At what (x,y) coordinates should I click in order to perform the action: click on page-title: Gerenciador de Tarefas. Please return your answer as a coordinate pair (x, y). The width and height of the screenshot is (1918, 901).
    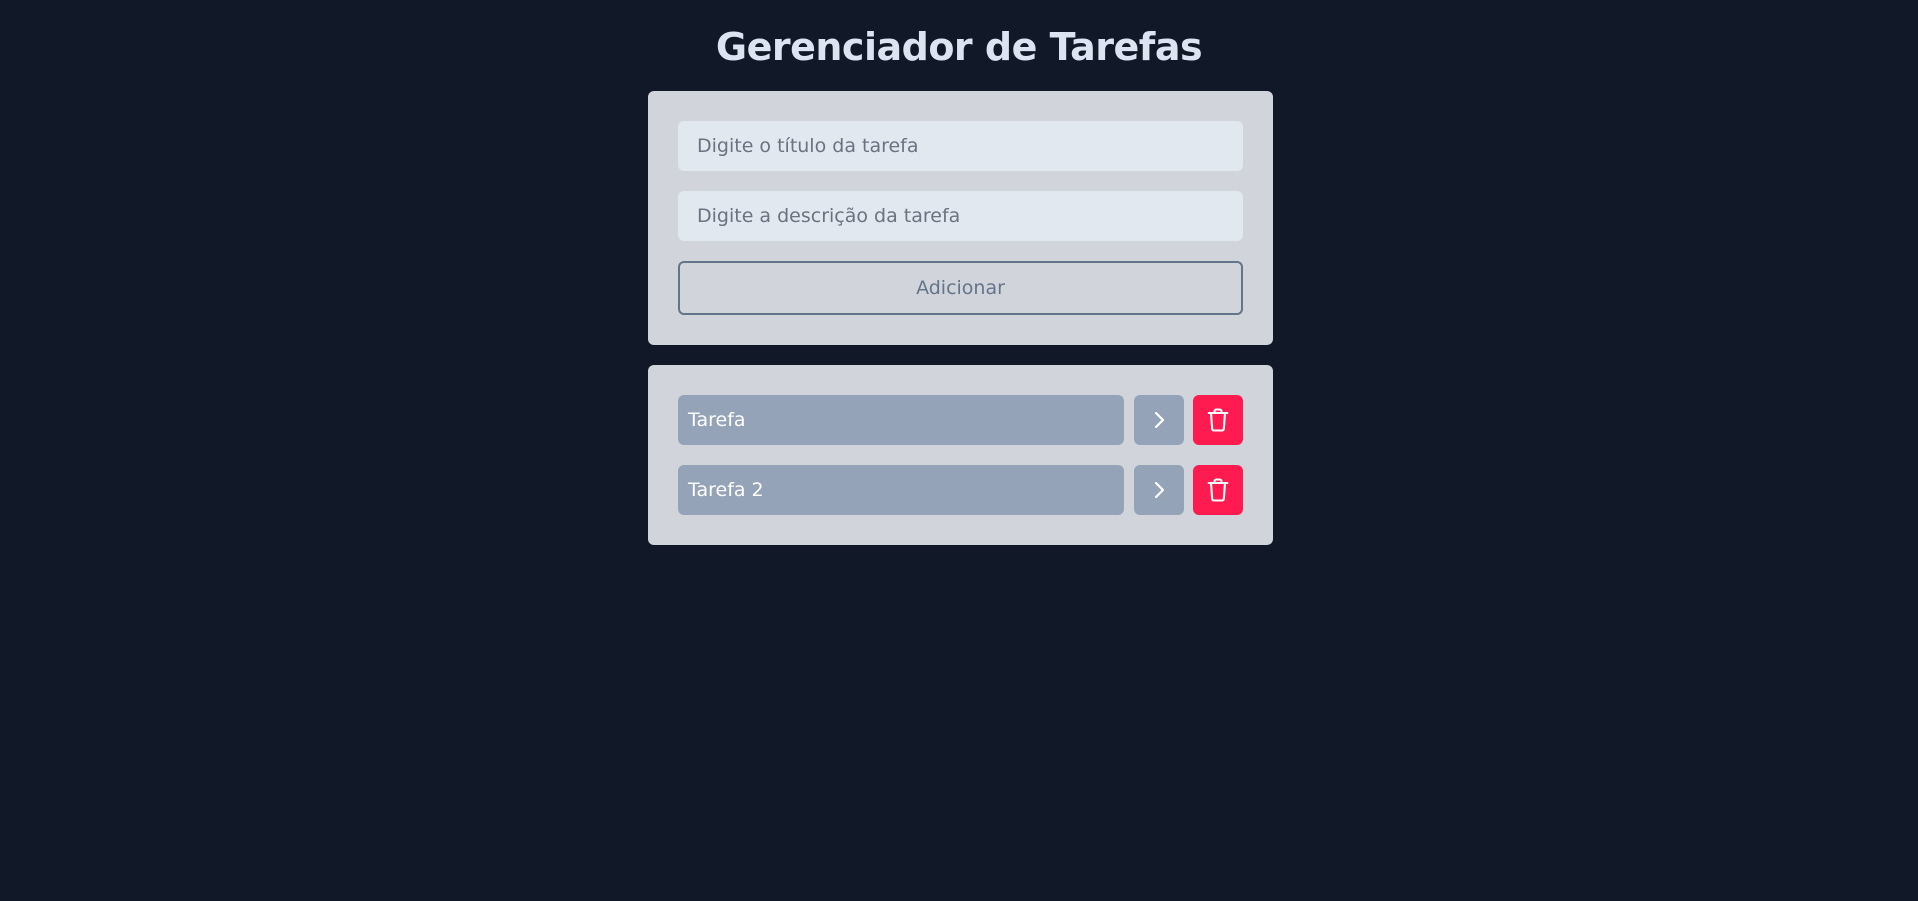
    Looking at the image, I should click on (959, 47).